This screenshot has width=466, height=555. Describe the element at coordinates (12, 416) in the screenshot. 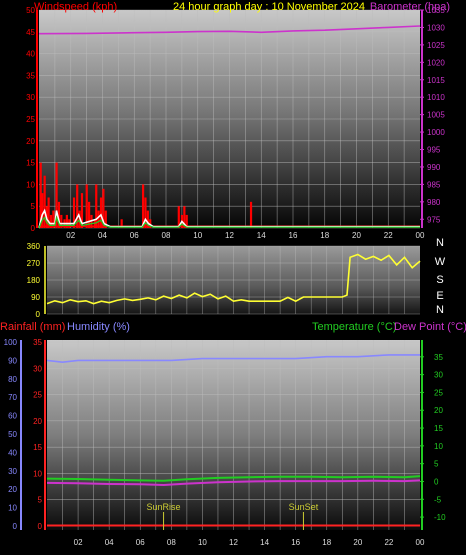

I see `humidity-tick-label: 60` at that location.